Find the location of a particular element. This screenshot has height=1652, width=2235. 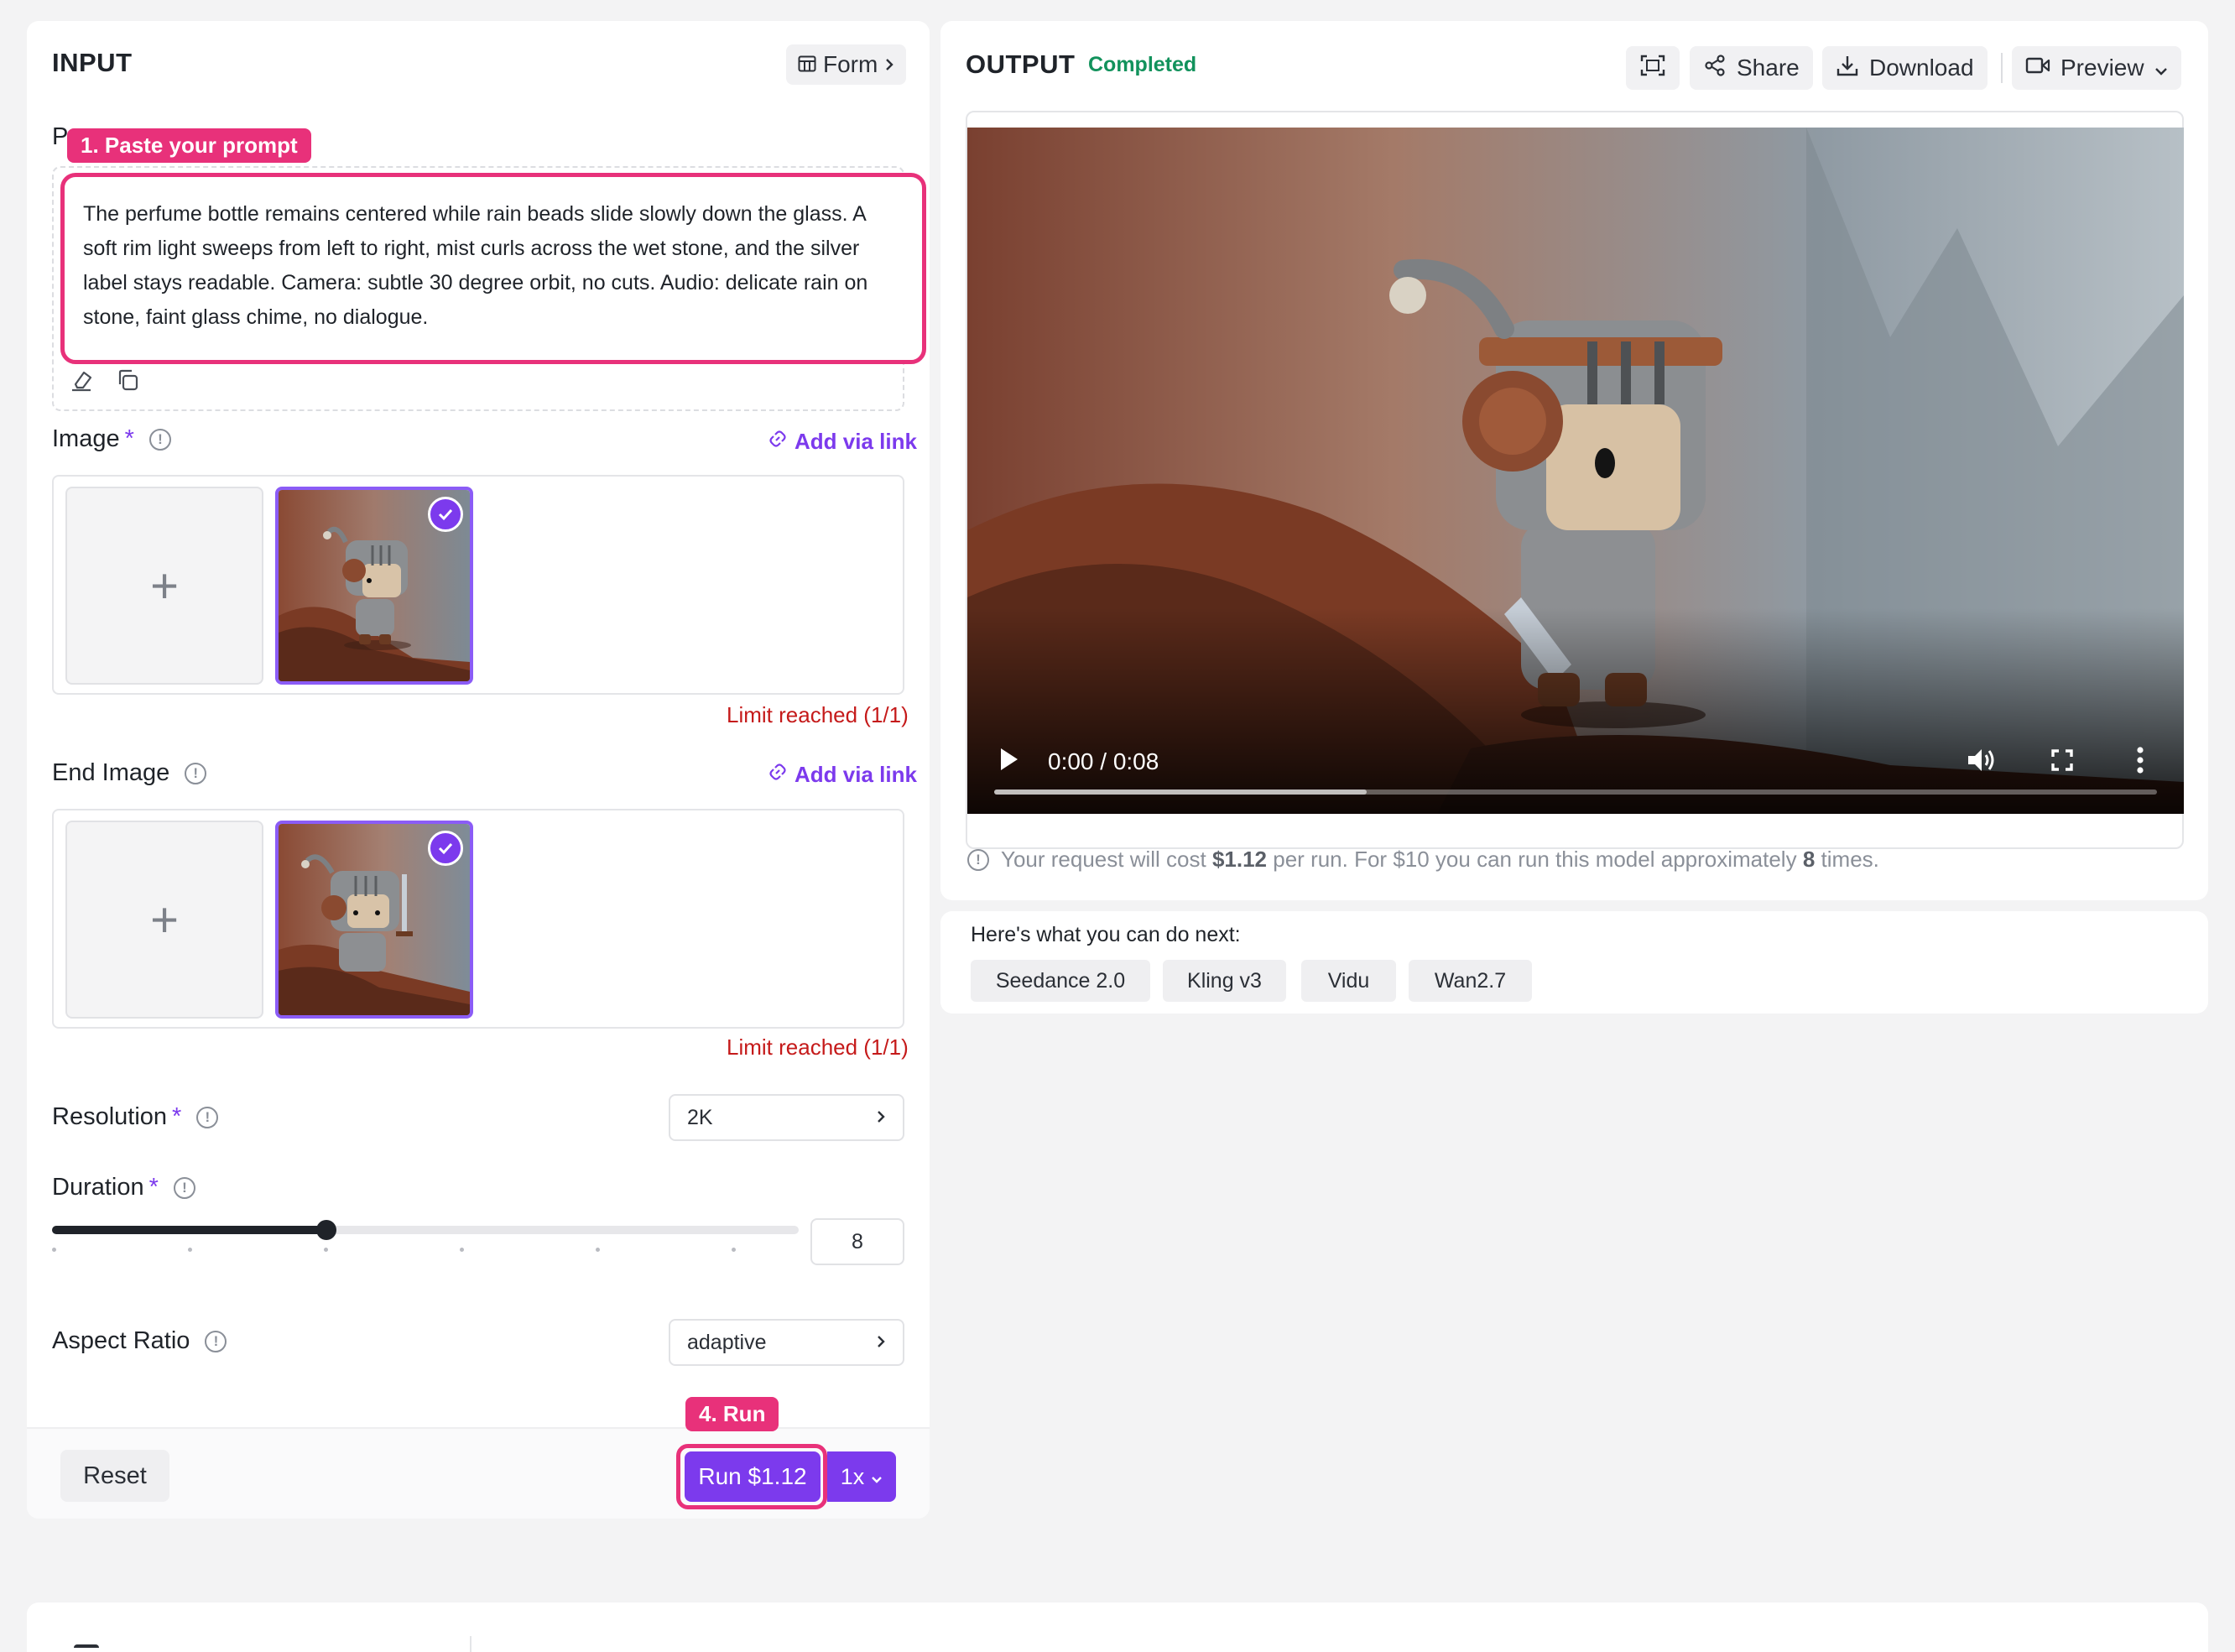

next-chip-seedance: Seedance 2.0 is located at coordinates (1061, 981).